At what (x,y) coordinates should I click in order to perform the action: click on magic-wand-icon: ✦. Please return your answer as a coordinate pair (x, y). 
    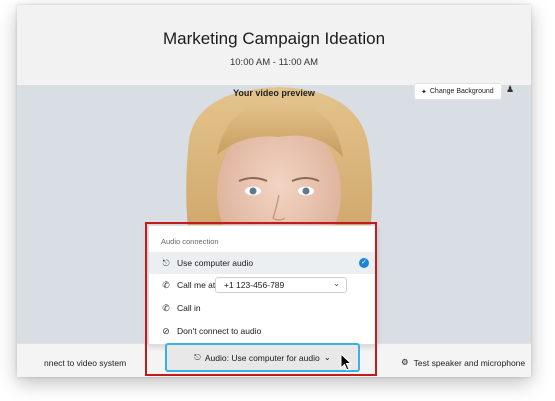
    Looking at the image, I should click on (424, 92).